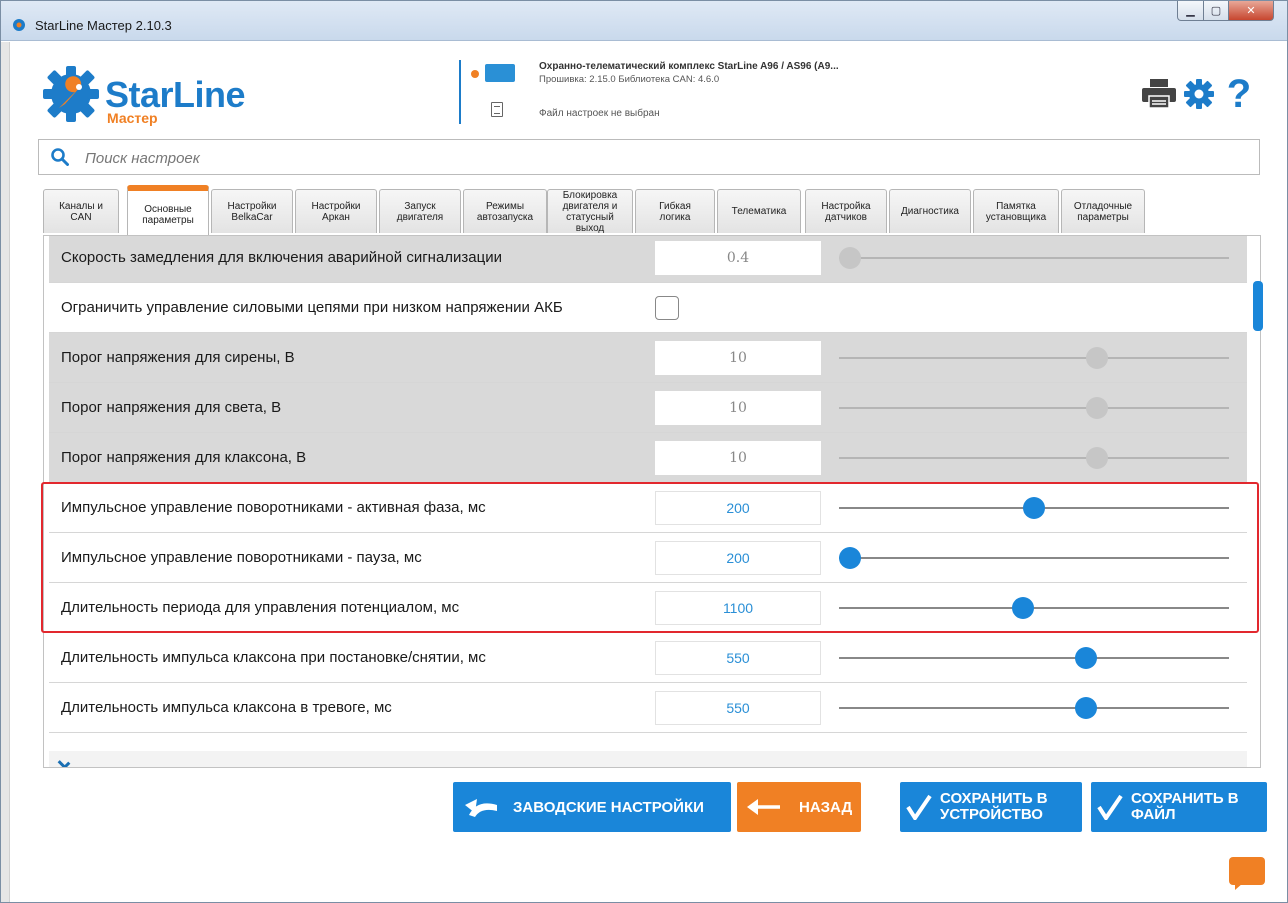 The image size is (1288, 903). What do you see at coordinates (460, 92) in the screenshot?
I see `divider` at bounding box center [460, 92].